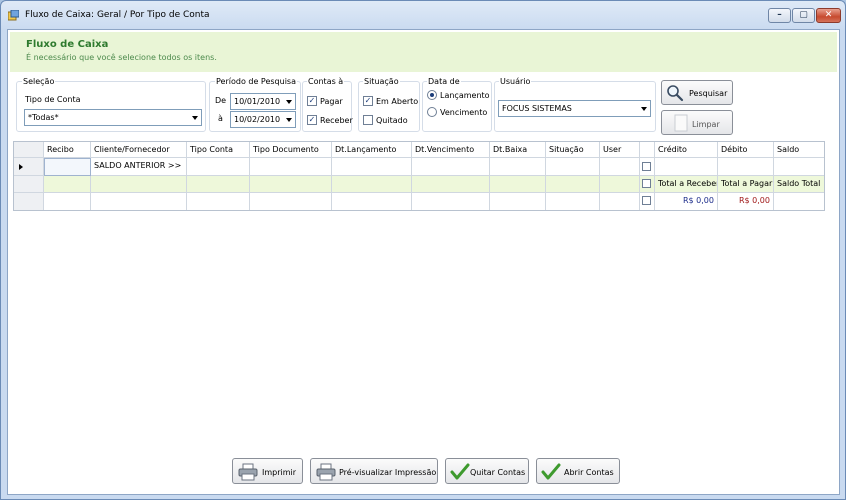 Image resolution: width=846 pixels, height=500 pixels. Describe the element at coordinates (573, 150) in the screenshot. I see `col-situacao: Situação` at that location.